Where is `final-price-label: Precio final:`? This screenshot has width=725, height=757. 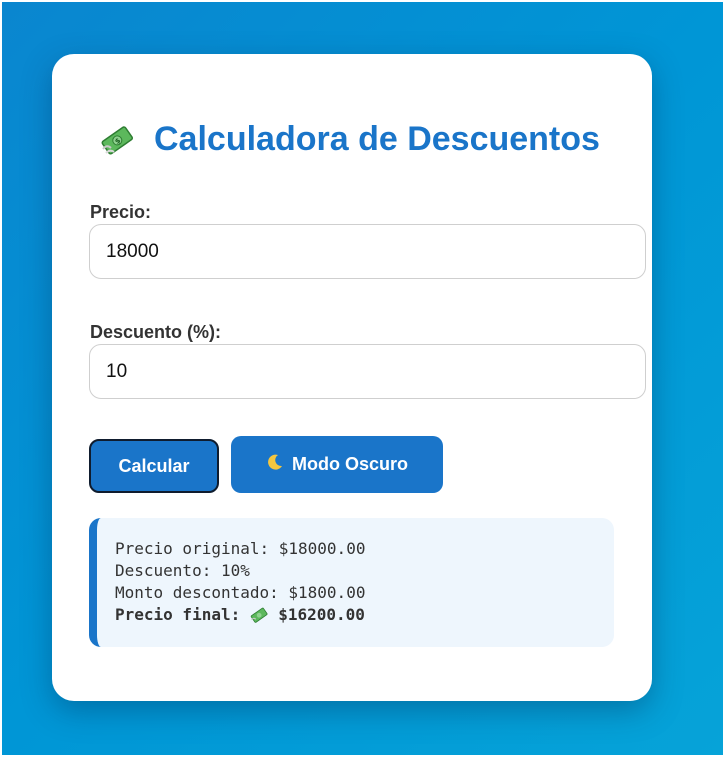 final-price-label: Precio final: is located at coordinates (178, 614).